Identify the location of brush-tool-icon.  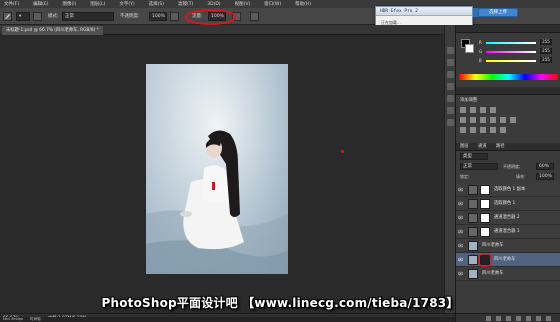
(7, 16).